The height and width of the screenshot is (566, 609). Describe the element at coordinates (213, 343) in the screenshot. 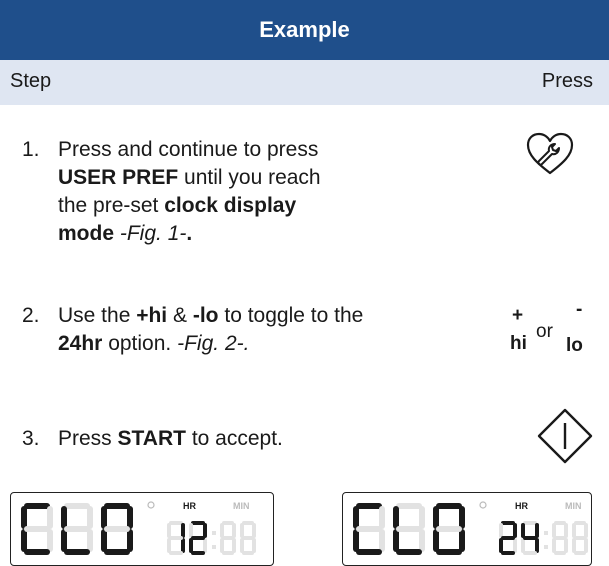

I see `figure-ref: -Fig. 2-.` at that location.